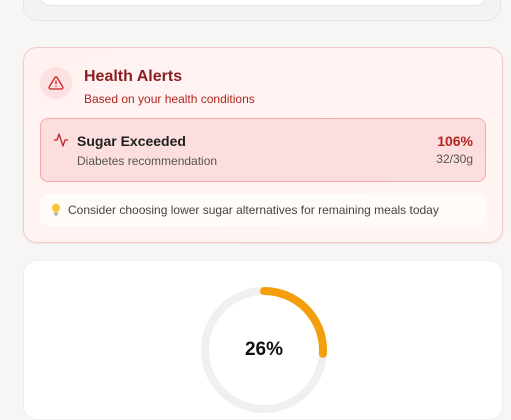 This screenshot has height=420, width=511. Describe the element at coordinates (56, 83) in the screenshot. I see `warning-triangle-icon` at that location.